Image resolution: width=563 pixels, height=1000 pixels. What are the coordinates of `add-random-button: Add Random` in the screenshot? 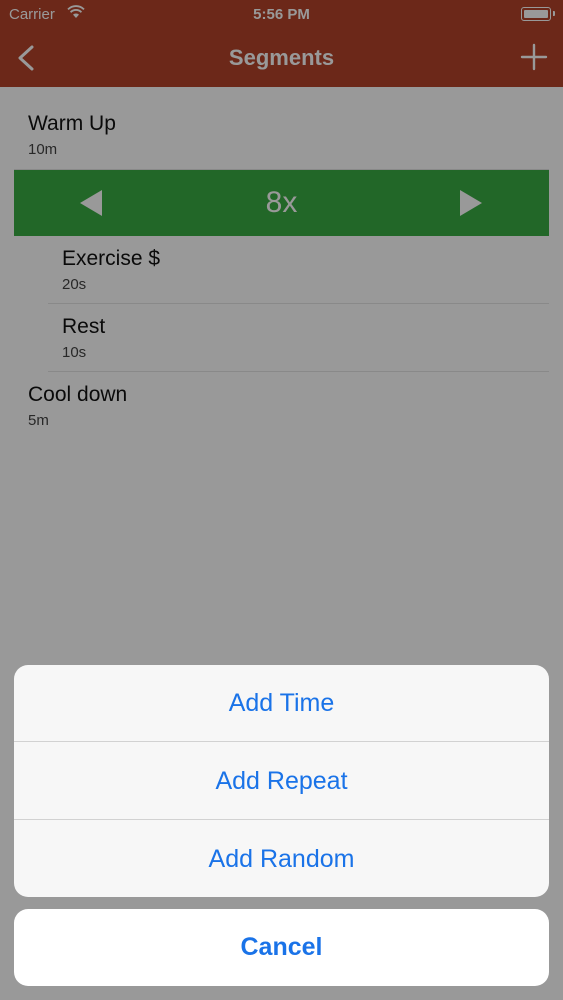 It's located at (281, 859).